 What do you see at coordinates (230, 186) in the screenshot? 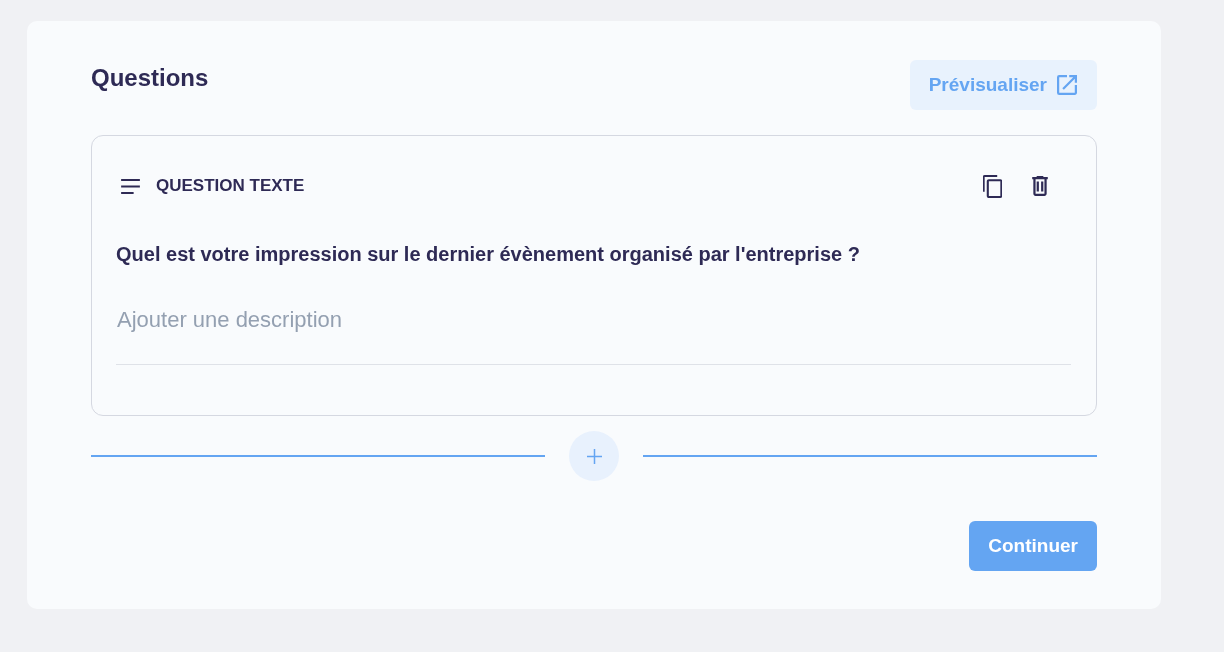
I see `question-type-label: QUESTION TEXTE` at bounding box center [230, 186].